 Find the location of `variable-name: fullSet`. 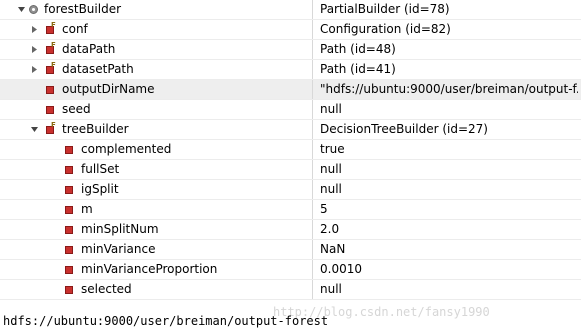

variable-name: fullSet is located at coordinates (100, 169).